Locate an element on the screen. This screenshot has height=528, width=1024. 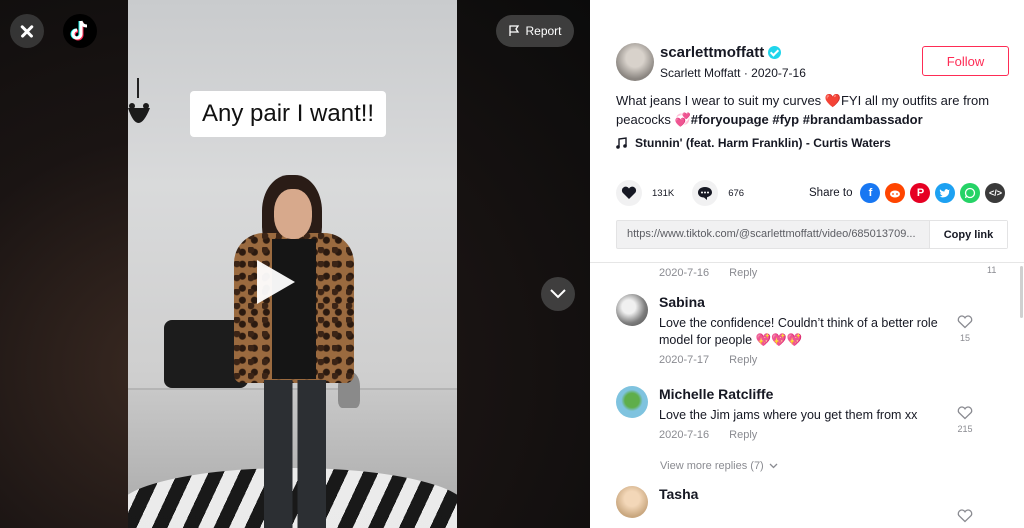
like-button: 131K is located at coordinates (645, 193).